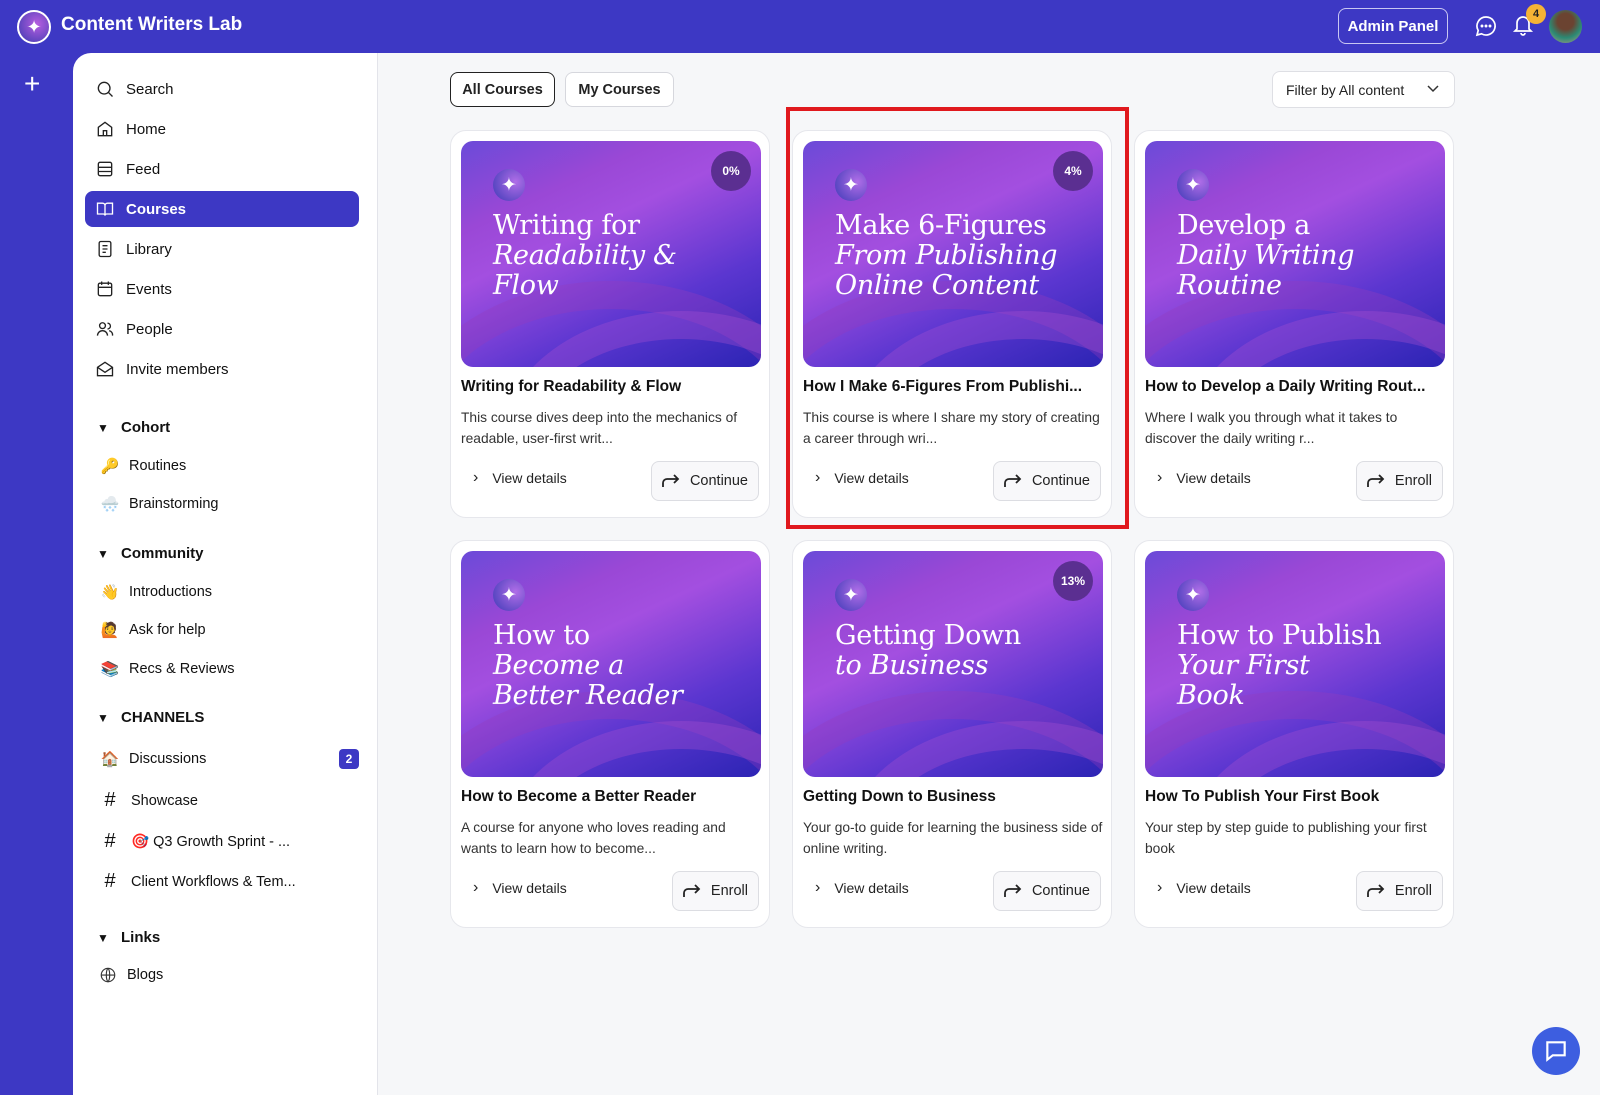 The image size is (1600, 1095). What do you see at coordinates (133, 427) in the screenshot?
I see `section-cohort: ▼ Cohort` at bounding box center [133, 427].